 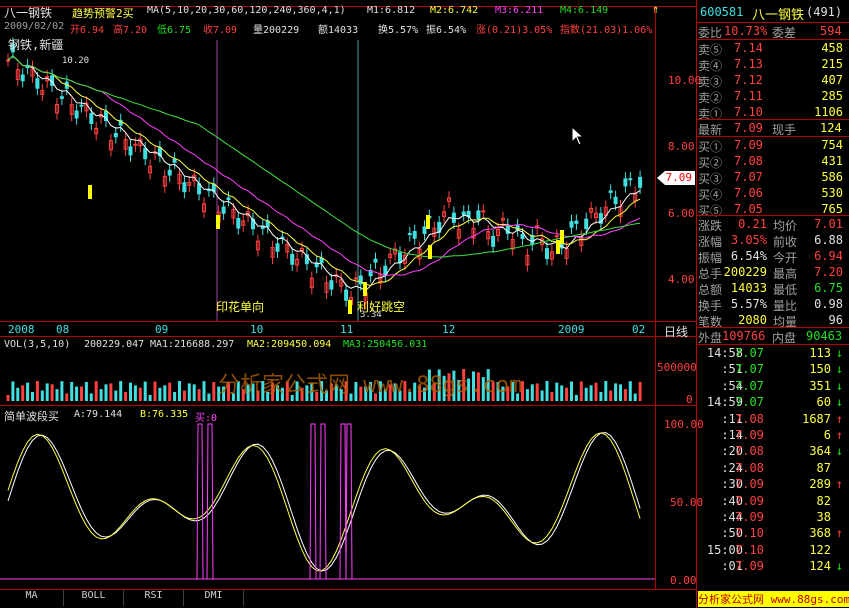 I want to click on stat-value: 14033, so click(x=748, y=288).